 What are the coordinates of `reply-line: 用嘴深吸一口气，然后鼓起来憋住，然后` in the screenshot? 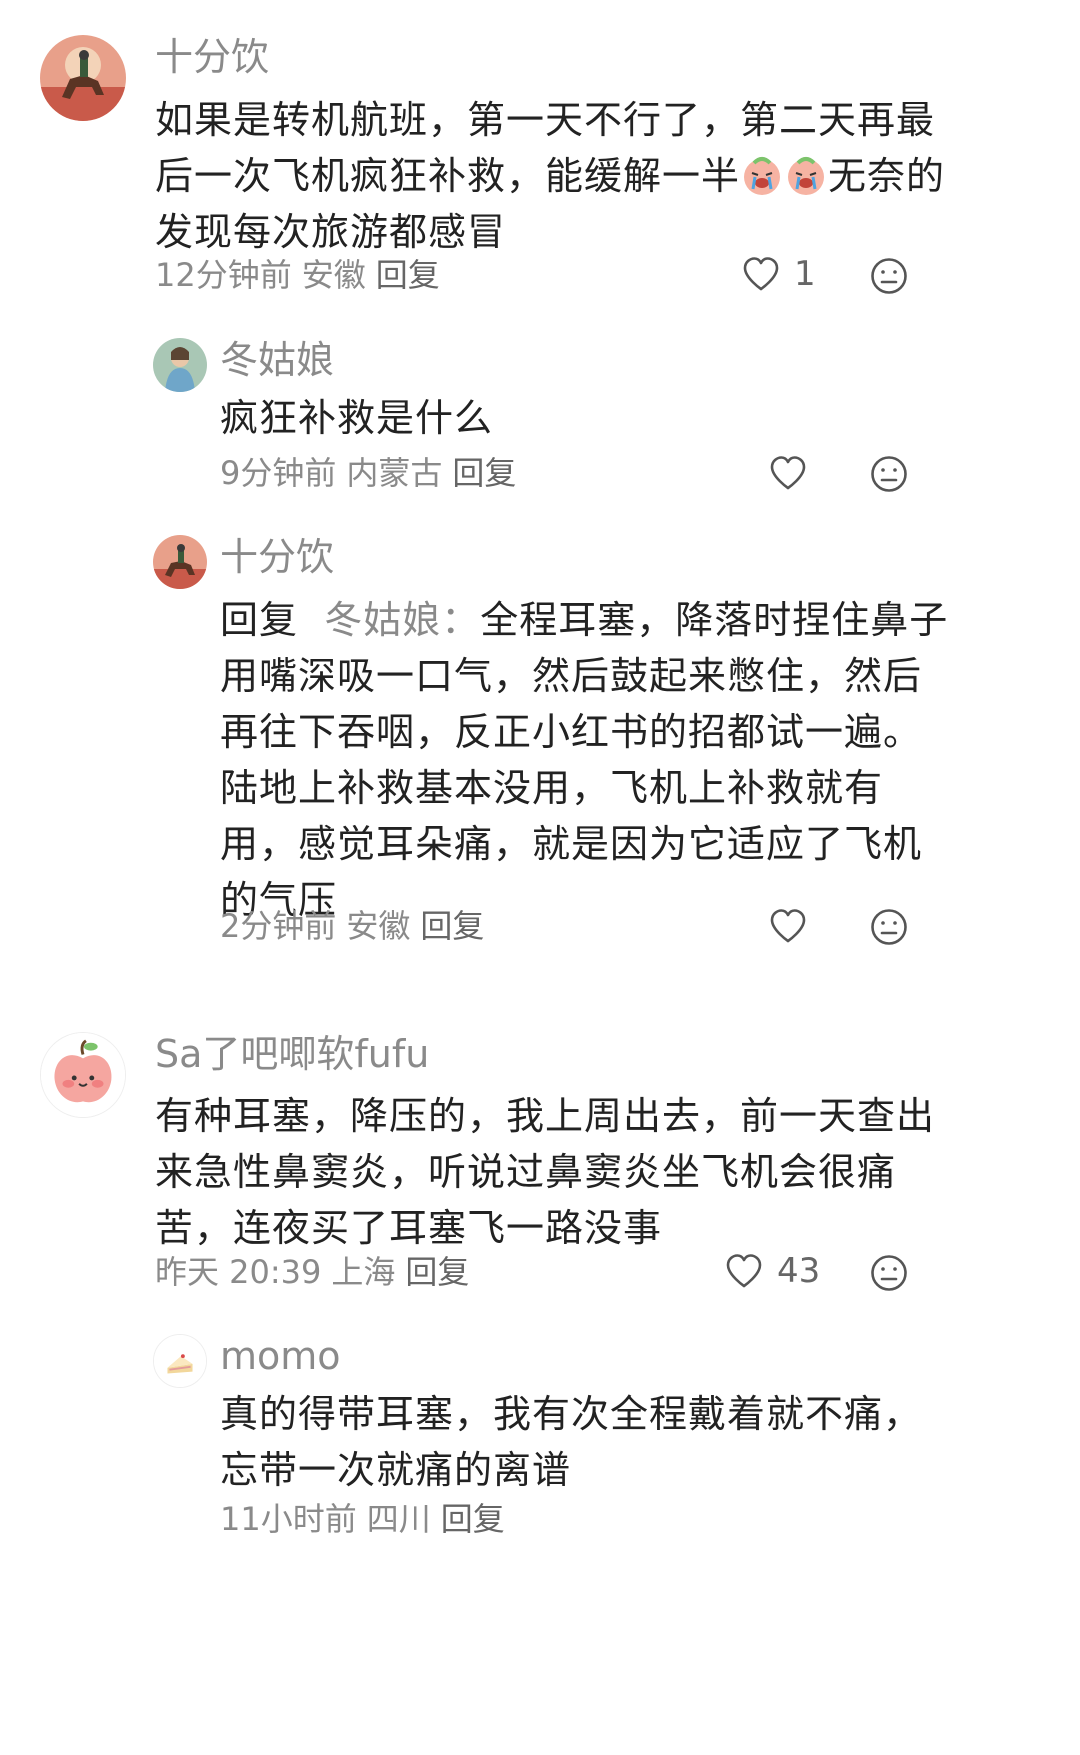 It's located at (571, 676).